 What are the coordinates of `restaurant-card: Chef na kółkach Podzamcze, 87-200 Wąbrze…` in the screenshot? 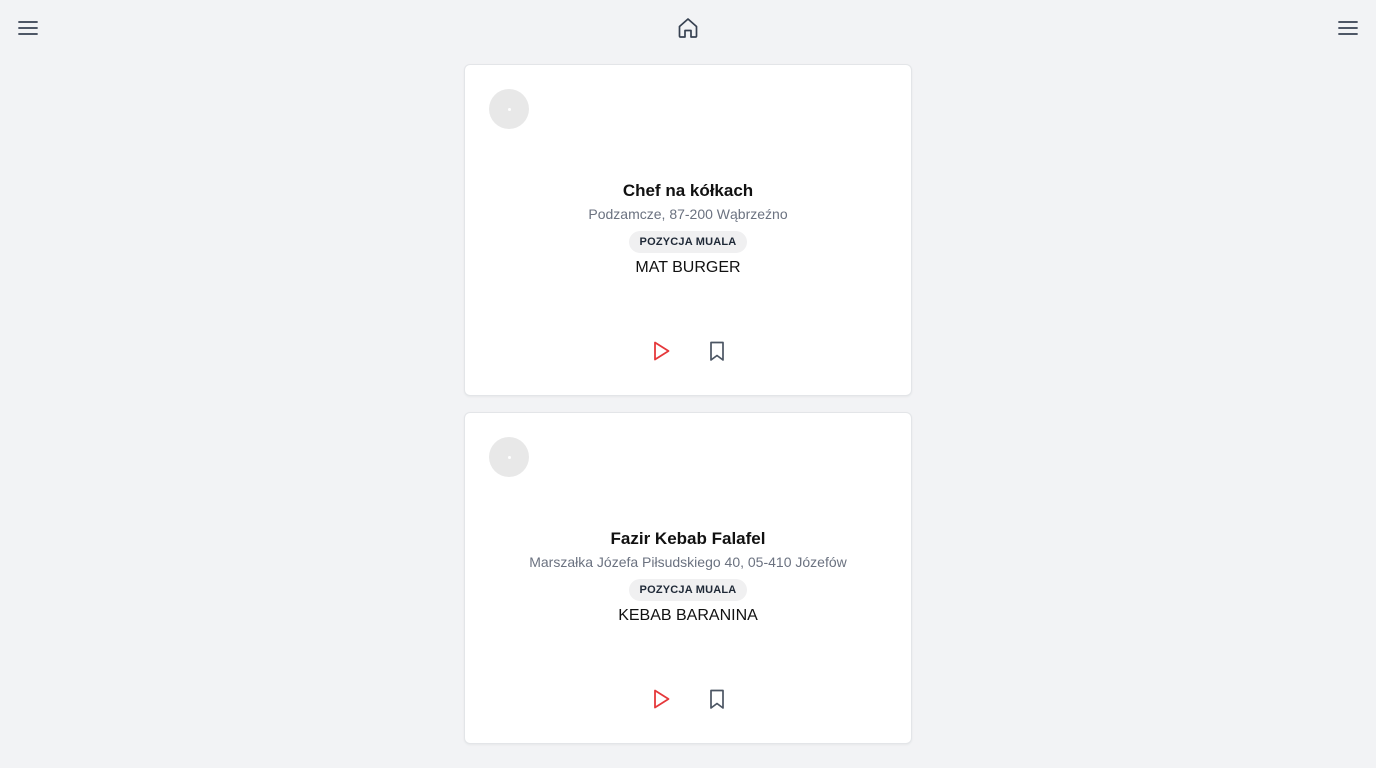 It's located at (688, 230).